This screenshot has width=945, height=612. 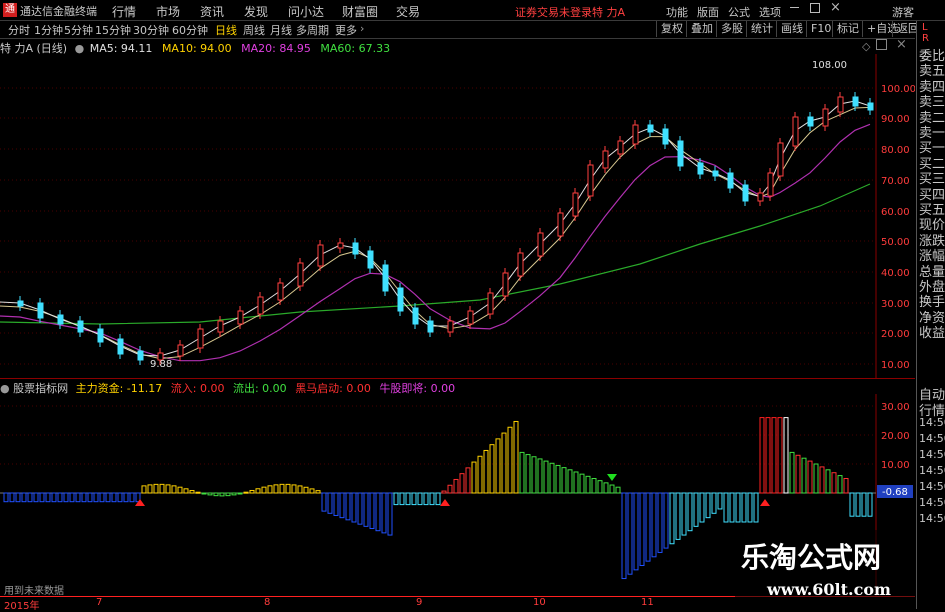 I want to click on chevron-right-icon: ›, so click(x=362, y=28).